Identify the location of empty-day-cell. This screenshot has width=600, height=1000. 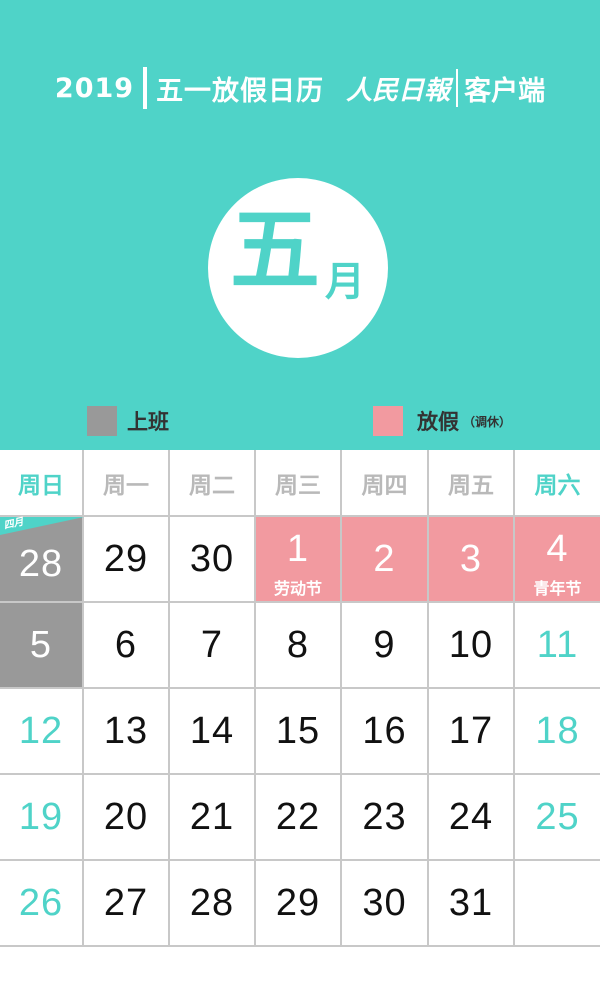
(557, 903).